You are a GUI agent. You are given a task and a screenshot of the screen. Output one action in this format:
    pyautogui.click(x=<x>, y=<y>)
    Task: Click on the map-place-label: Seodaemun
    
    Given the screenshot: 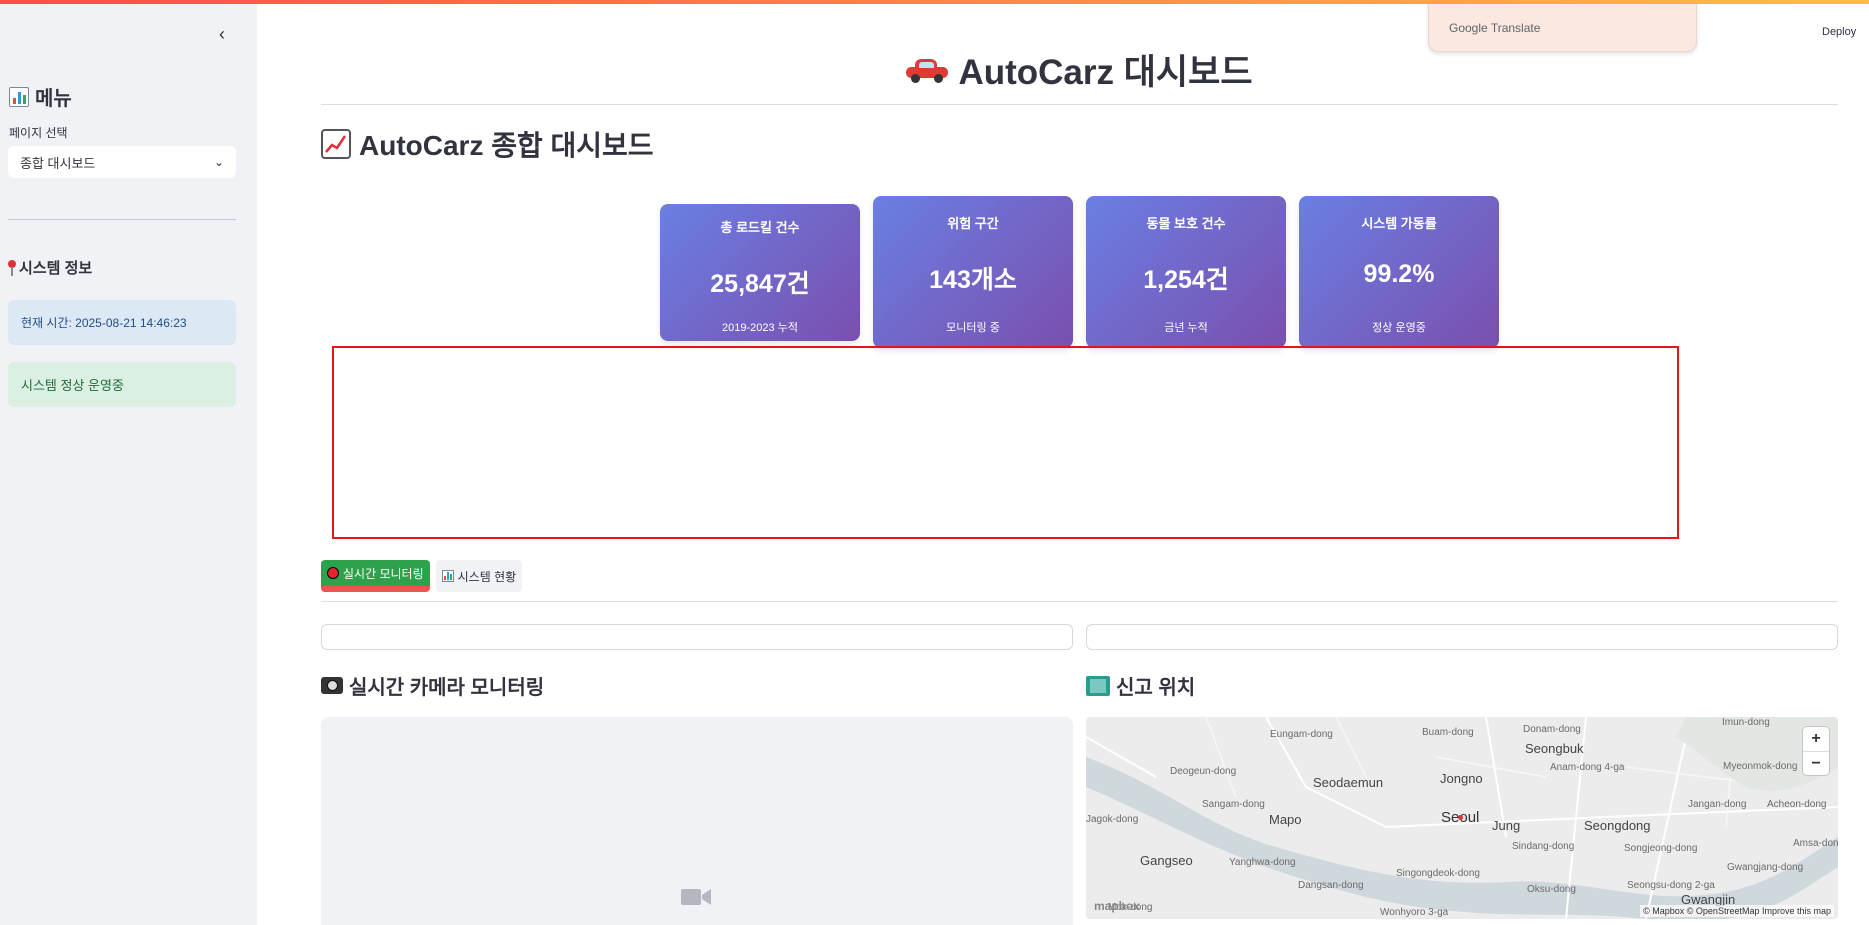 What is the action you would take?
    pyautogui.click(x=1348, y=782)
    